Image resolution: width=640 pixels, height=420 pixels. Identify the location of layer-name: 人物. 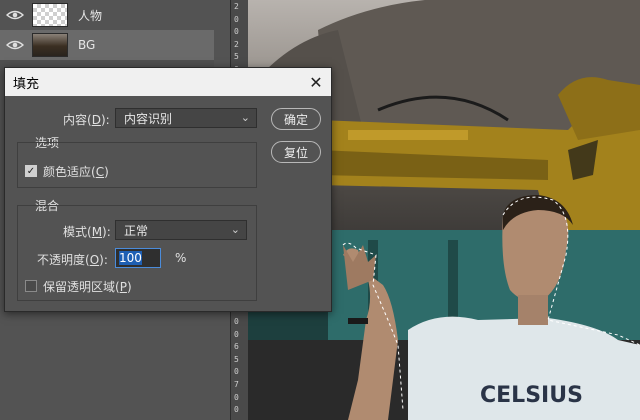
(90, 15).